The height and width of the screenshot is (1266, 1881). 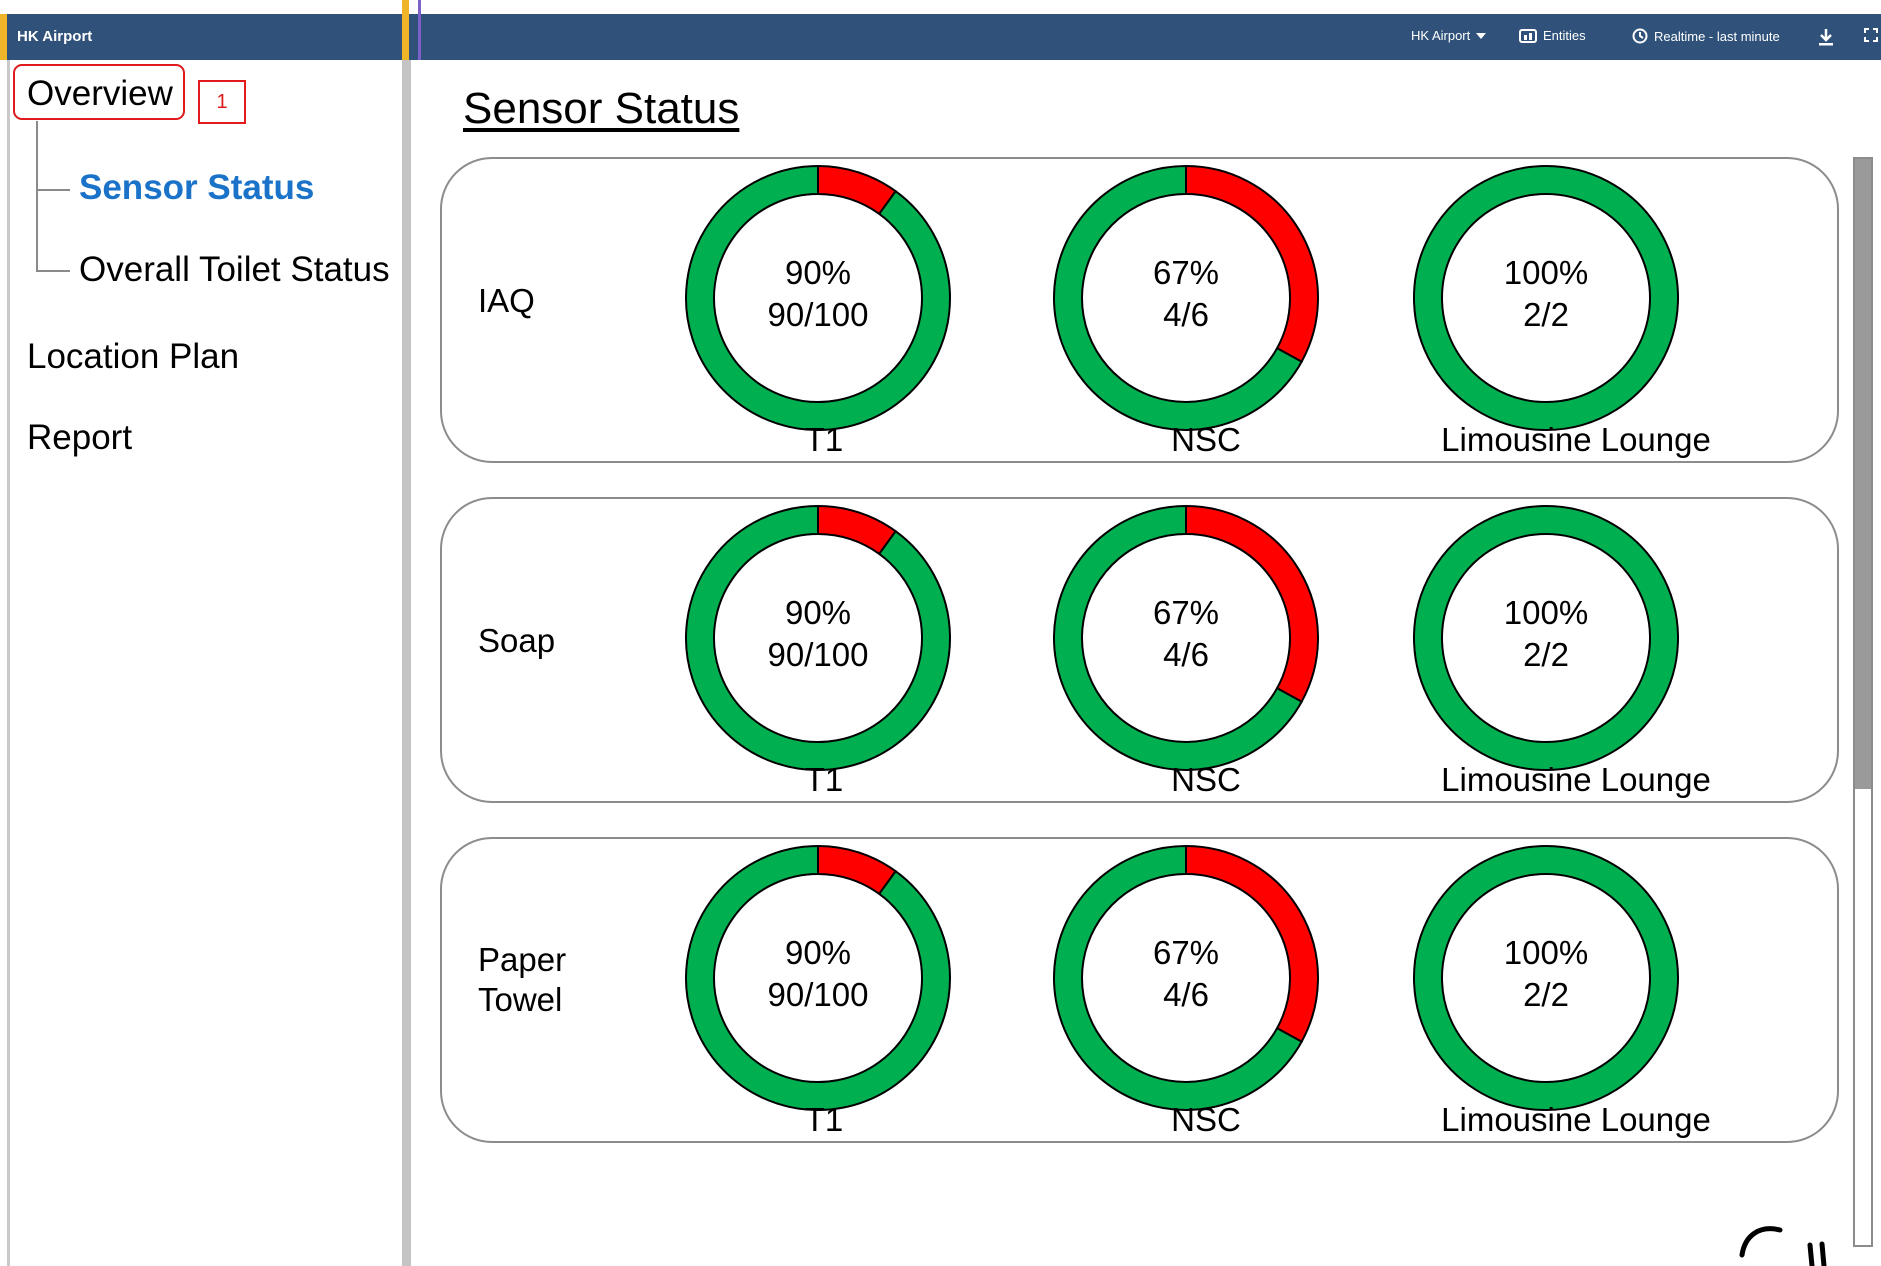 I want to click on fullscreen-button, so click(x=1871, y=35).